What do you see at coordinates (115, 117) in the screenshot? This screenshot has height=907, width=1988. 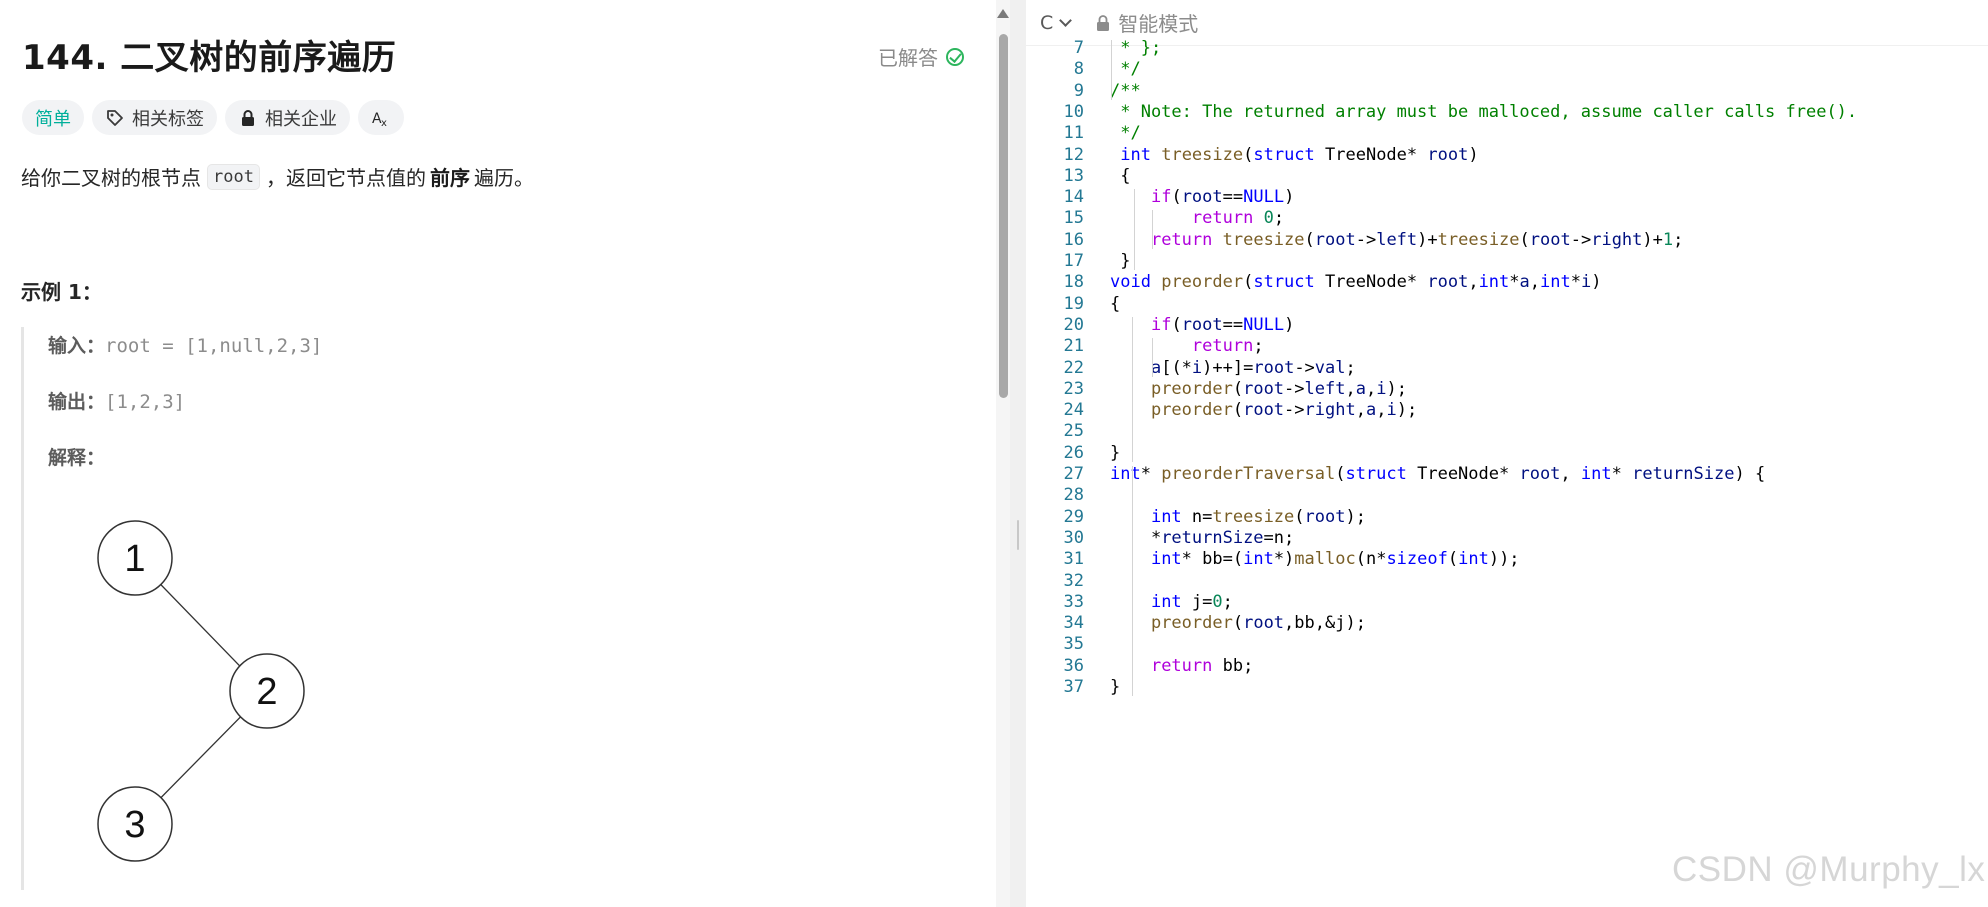 I see `tag-icon` at bounding box center [115, 117].